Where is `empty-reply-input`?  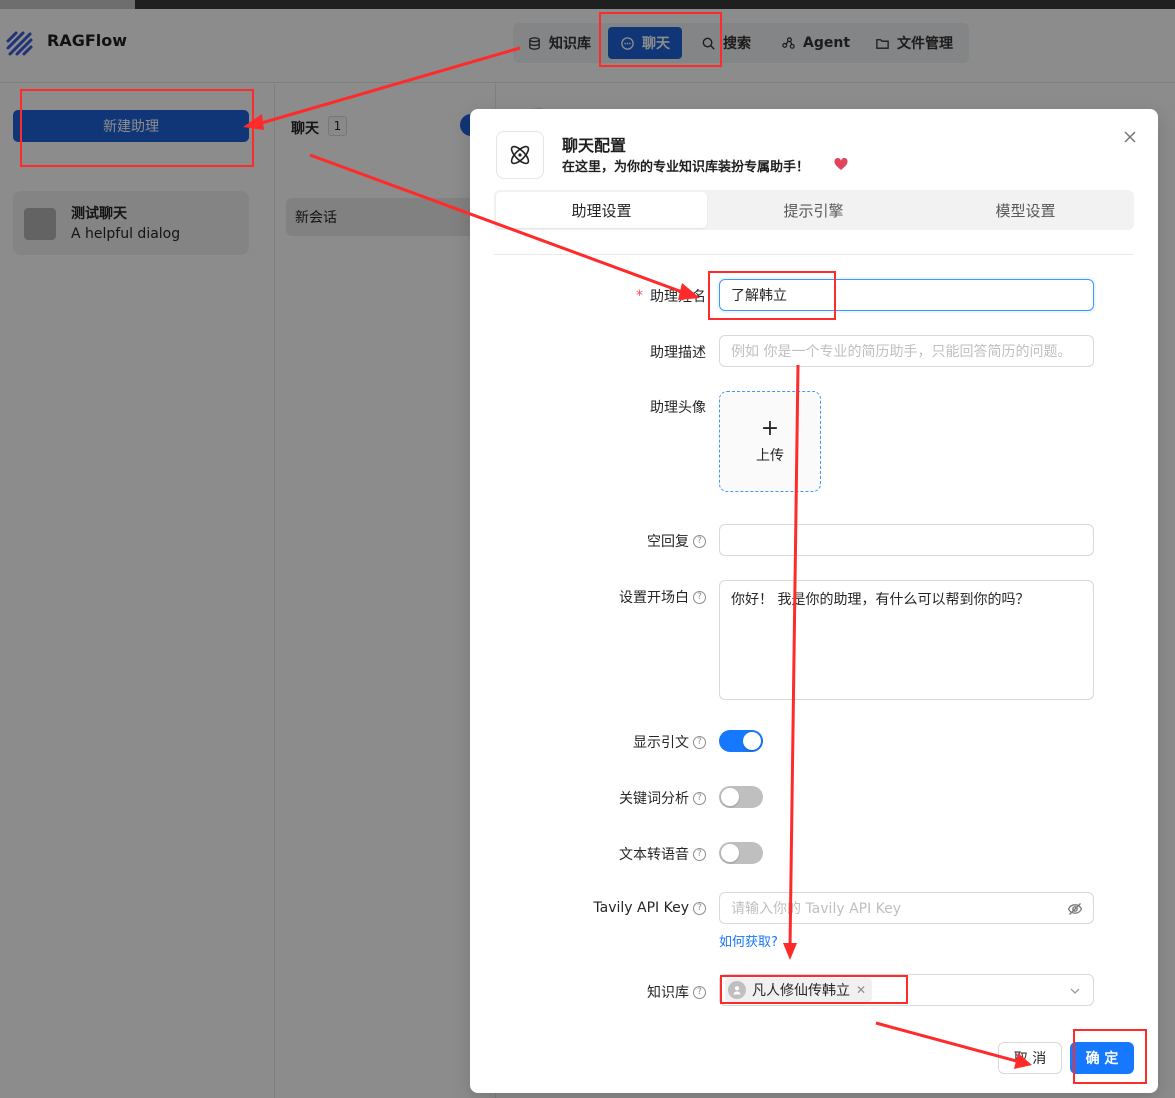
empty-reply-input is located at coordinates (906, 540).